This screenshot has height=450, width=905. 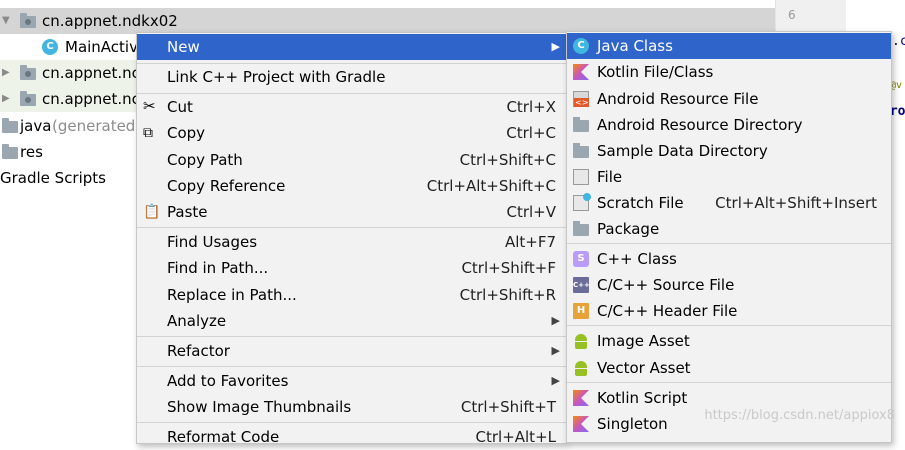 I want to click on file-icon, so click(x=581, y=177).